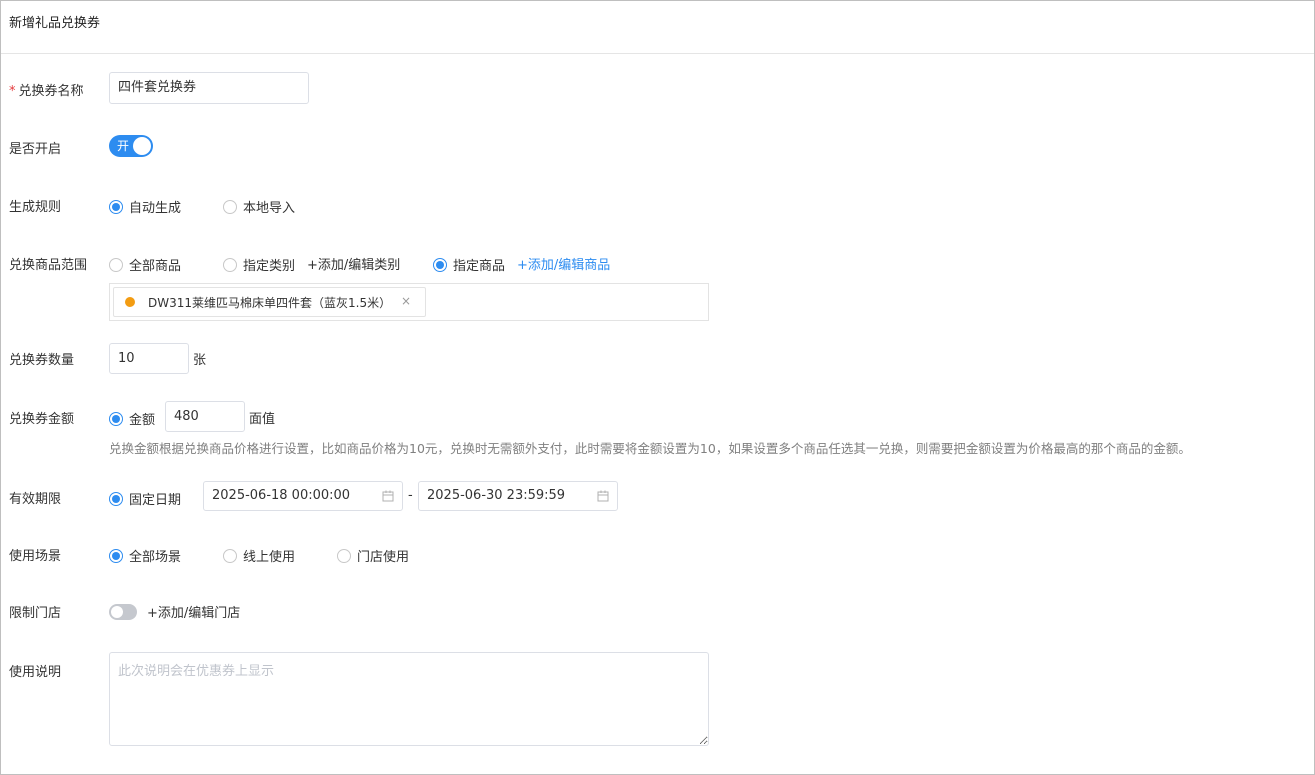 The image size is (1315, 775). Describe the element at coordinates (35, 207) in the screenshot. I see `rule-label: 生成规则` at that location.